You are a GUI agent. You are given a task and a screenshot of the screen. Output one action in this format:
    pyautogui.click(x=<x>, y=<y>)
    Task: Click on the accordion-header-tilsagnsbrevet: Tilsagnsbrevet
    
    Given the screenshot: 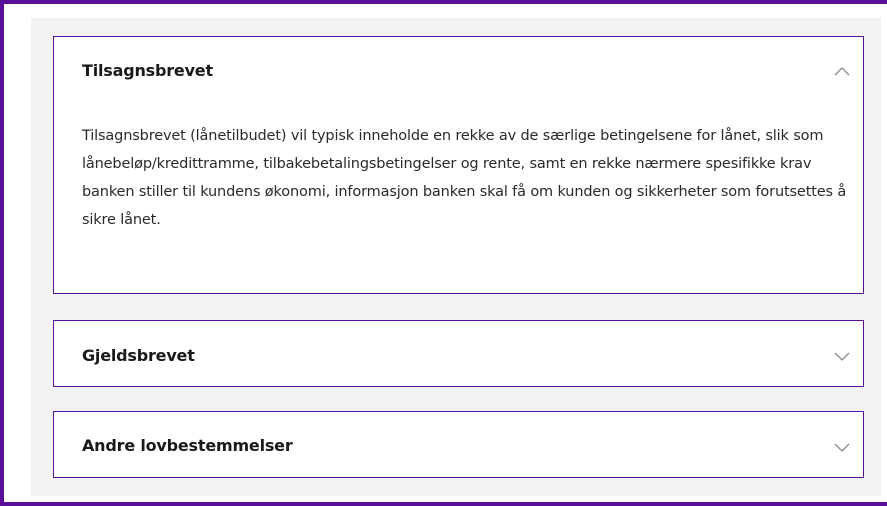 What is the action you would take?
    pyautogui.click(x=458, y=72)
    